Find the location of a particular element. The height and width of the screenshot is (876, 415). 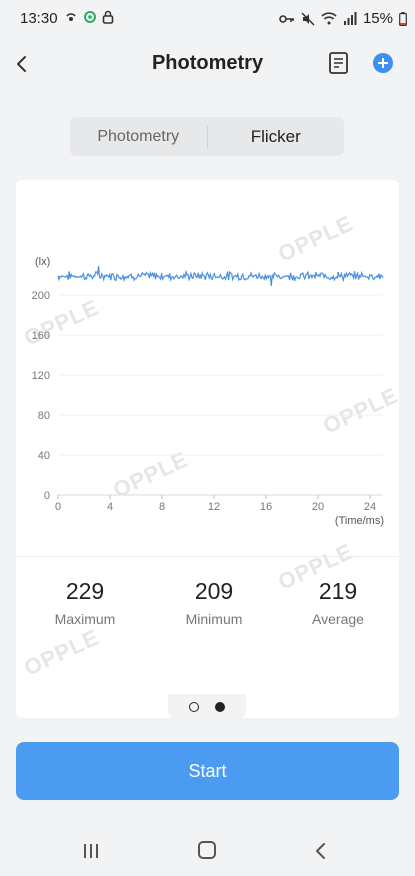

stat-average: 219 Average is located at coordinates (338, 602).